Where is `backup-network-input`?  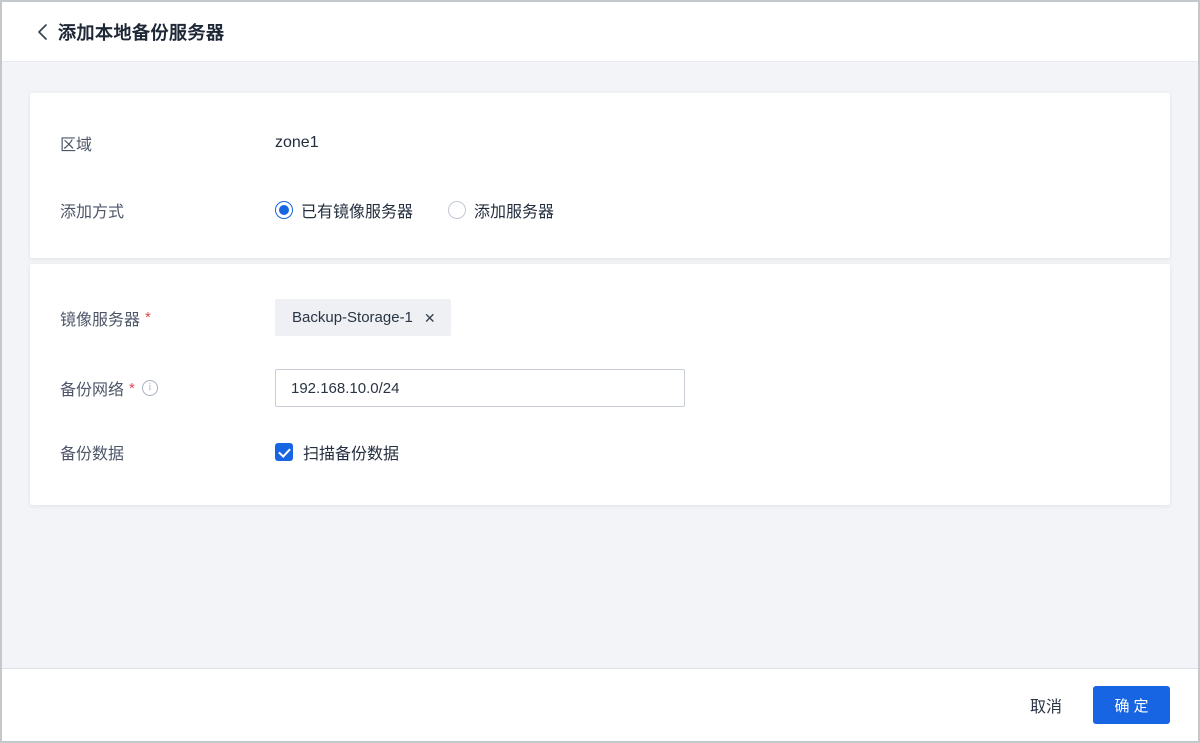
backup-network-input is located at coordinates (480, 388).